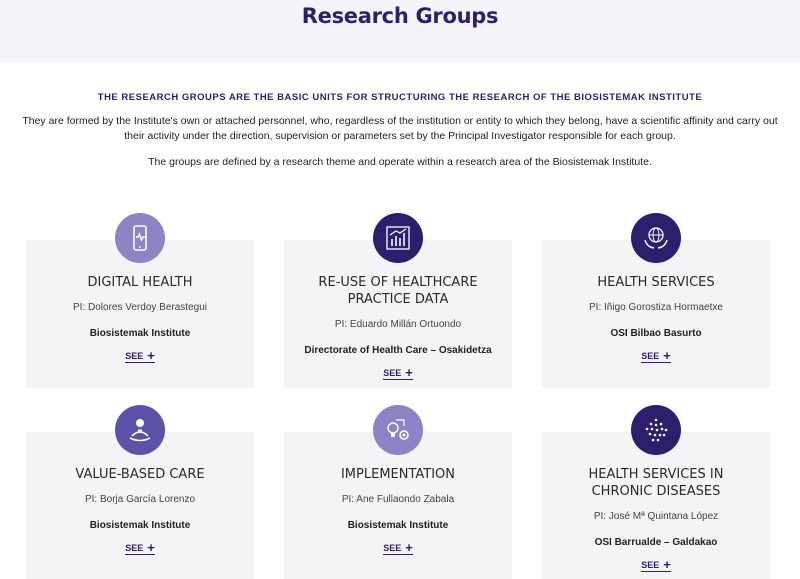  What do you see at coordinates (656, 333) in the screenshot?
I see `group-institution: OSI Bilbao Basurto` at bounding box center [656, 333].